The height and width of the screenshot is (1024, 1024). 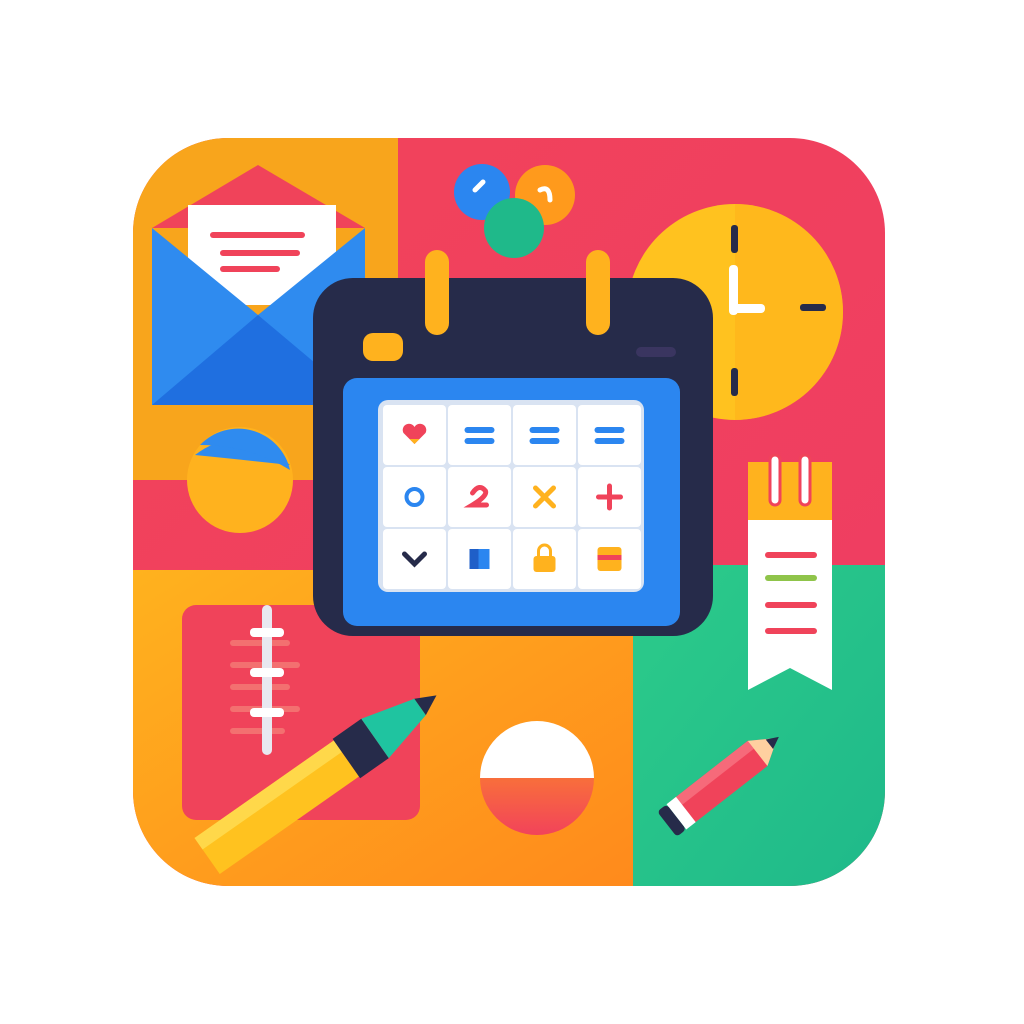 I want to click on square-icon, so click(x=479, y=559).